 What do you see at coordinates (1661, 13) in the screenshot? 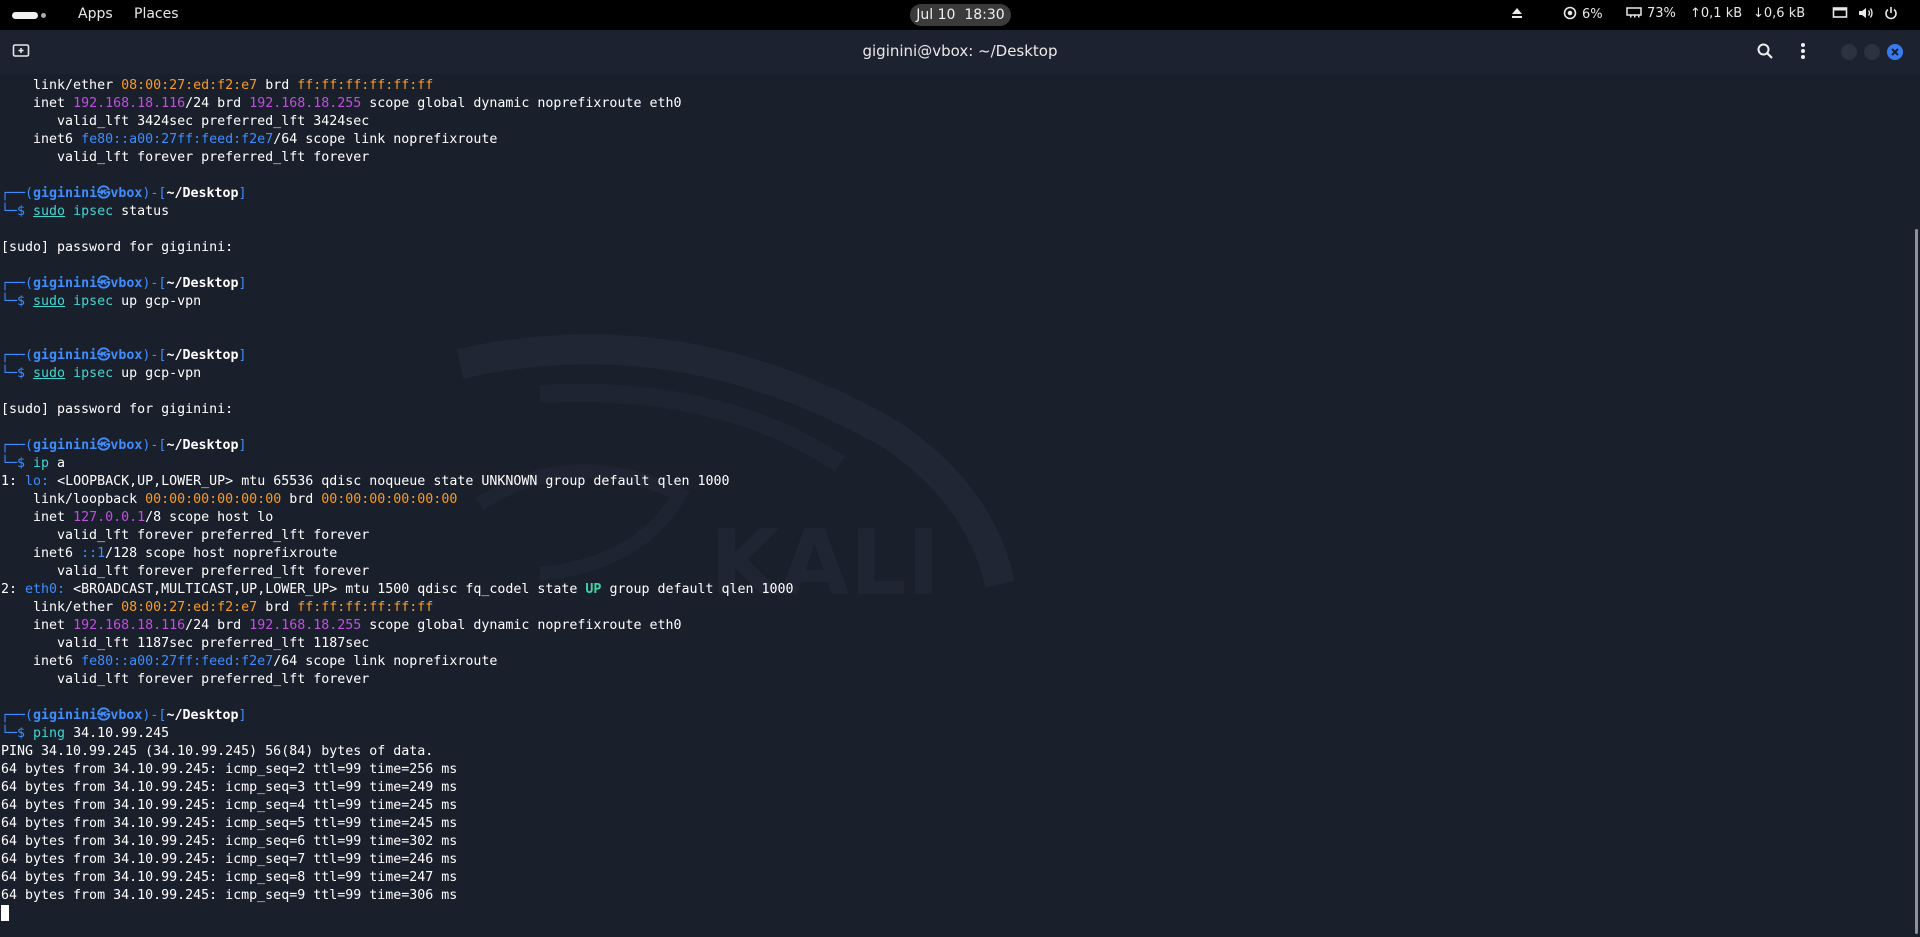
I see `memory-value: 73%` at bounding box center [1661, 13].